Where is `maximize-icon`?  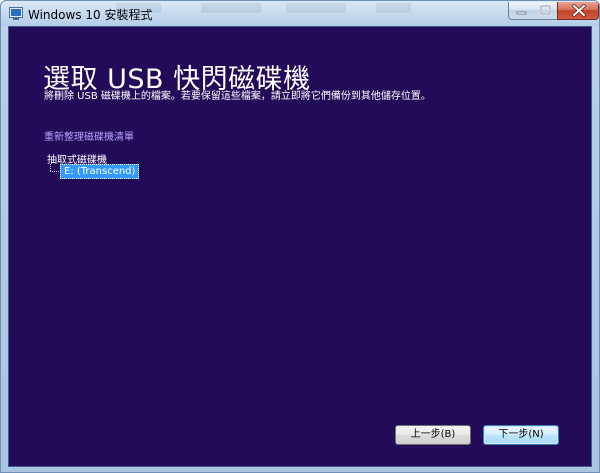 maximize-icon is located at coordinates (545, 10).